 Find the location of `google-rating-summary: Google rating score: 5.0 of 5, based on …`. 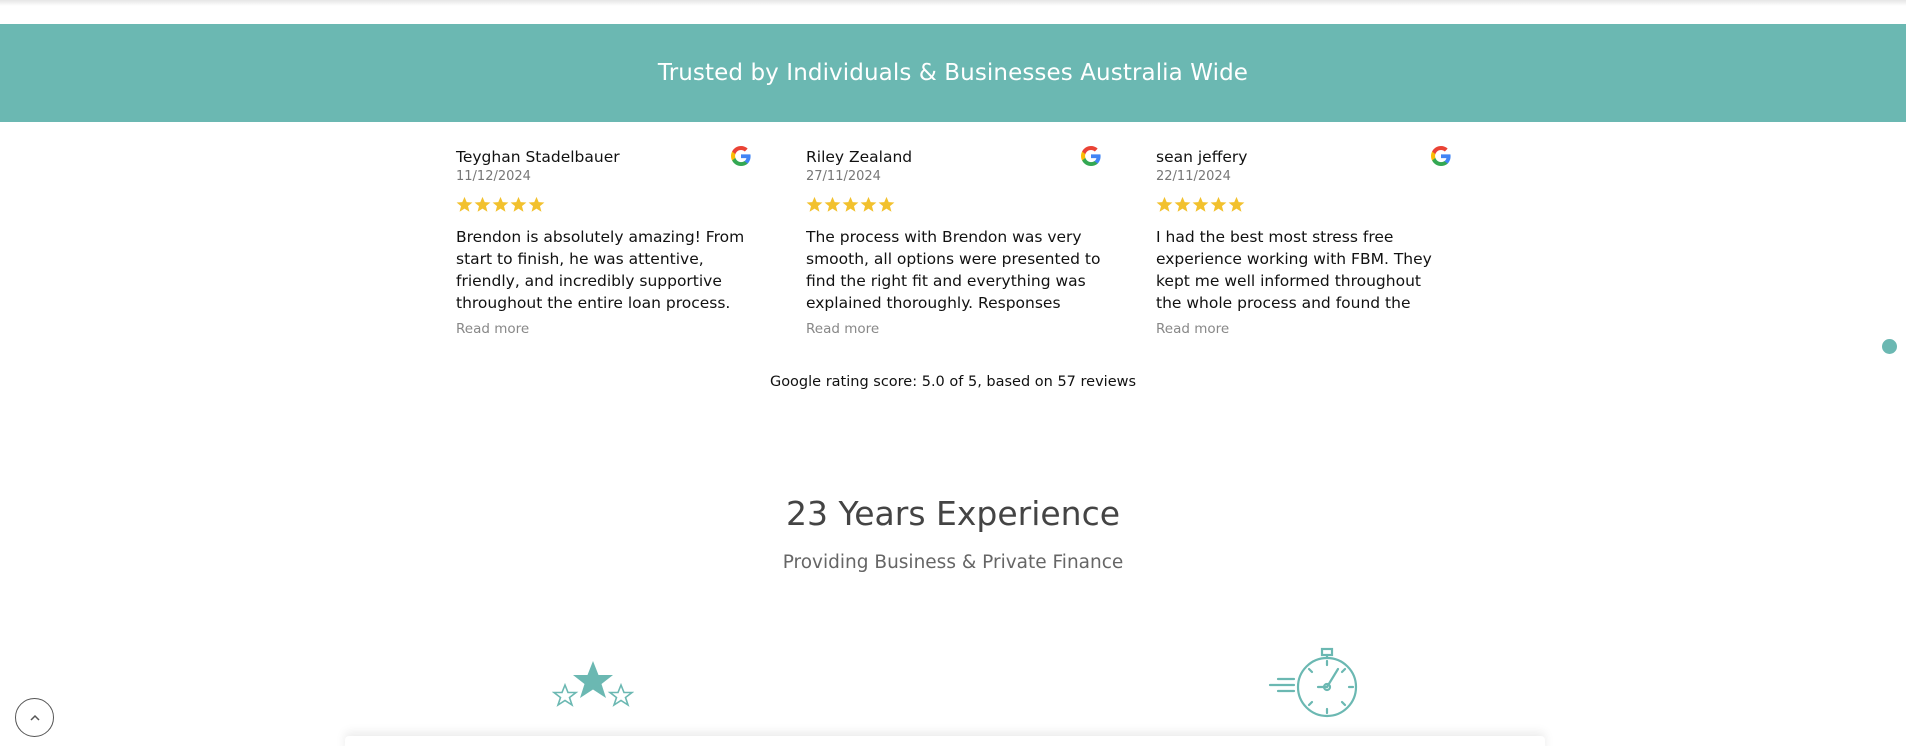

google-rating-summary: Google rating score: 5.0 of 5, based on … is located at coordinates (953, 382).